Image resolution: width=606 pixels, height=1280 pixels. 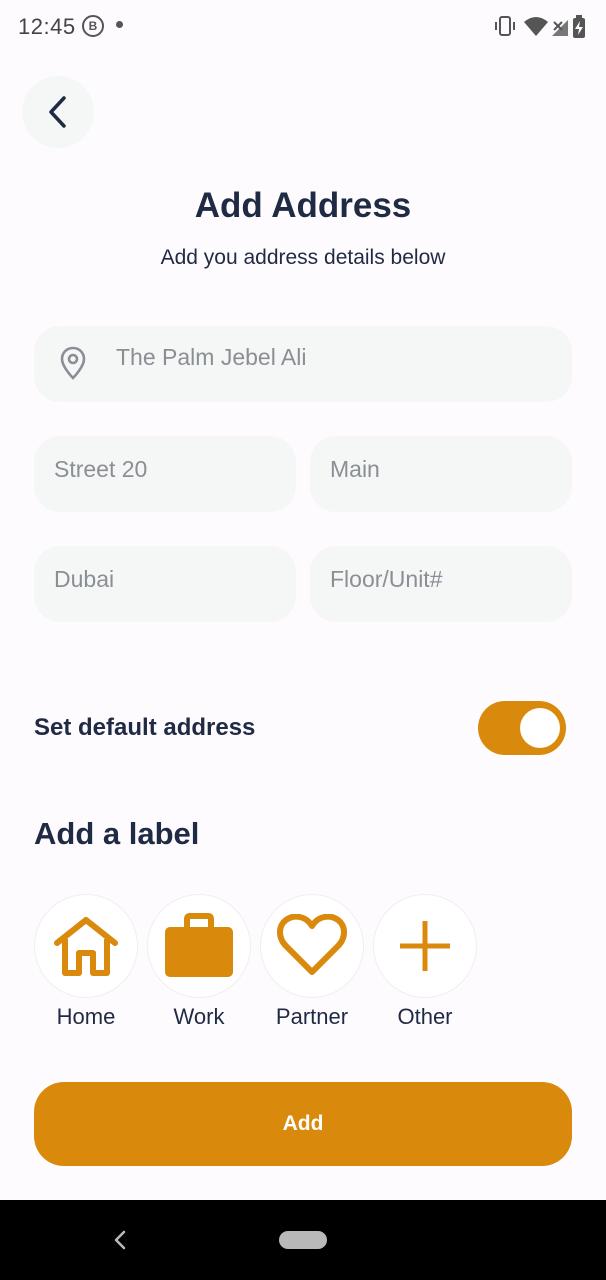 I want to click on page-subtitle: Add you address details below, so click(x=303, y=257).